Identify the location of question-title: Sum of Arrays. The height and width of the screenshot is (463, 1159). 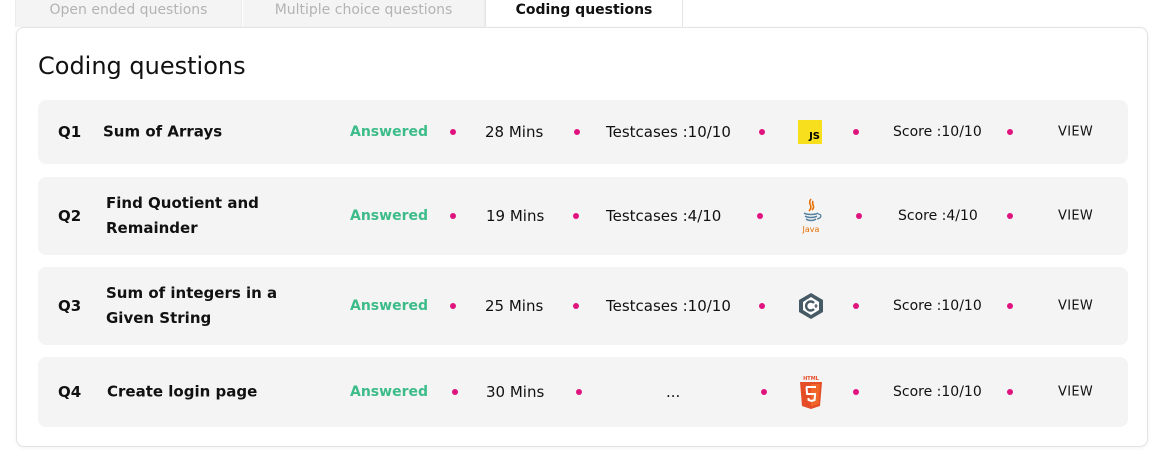
(163, 131).